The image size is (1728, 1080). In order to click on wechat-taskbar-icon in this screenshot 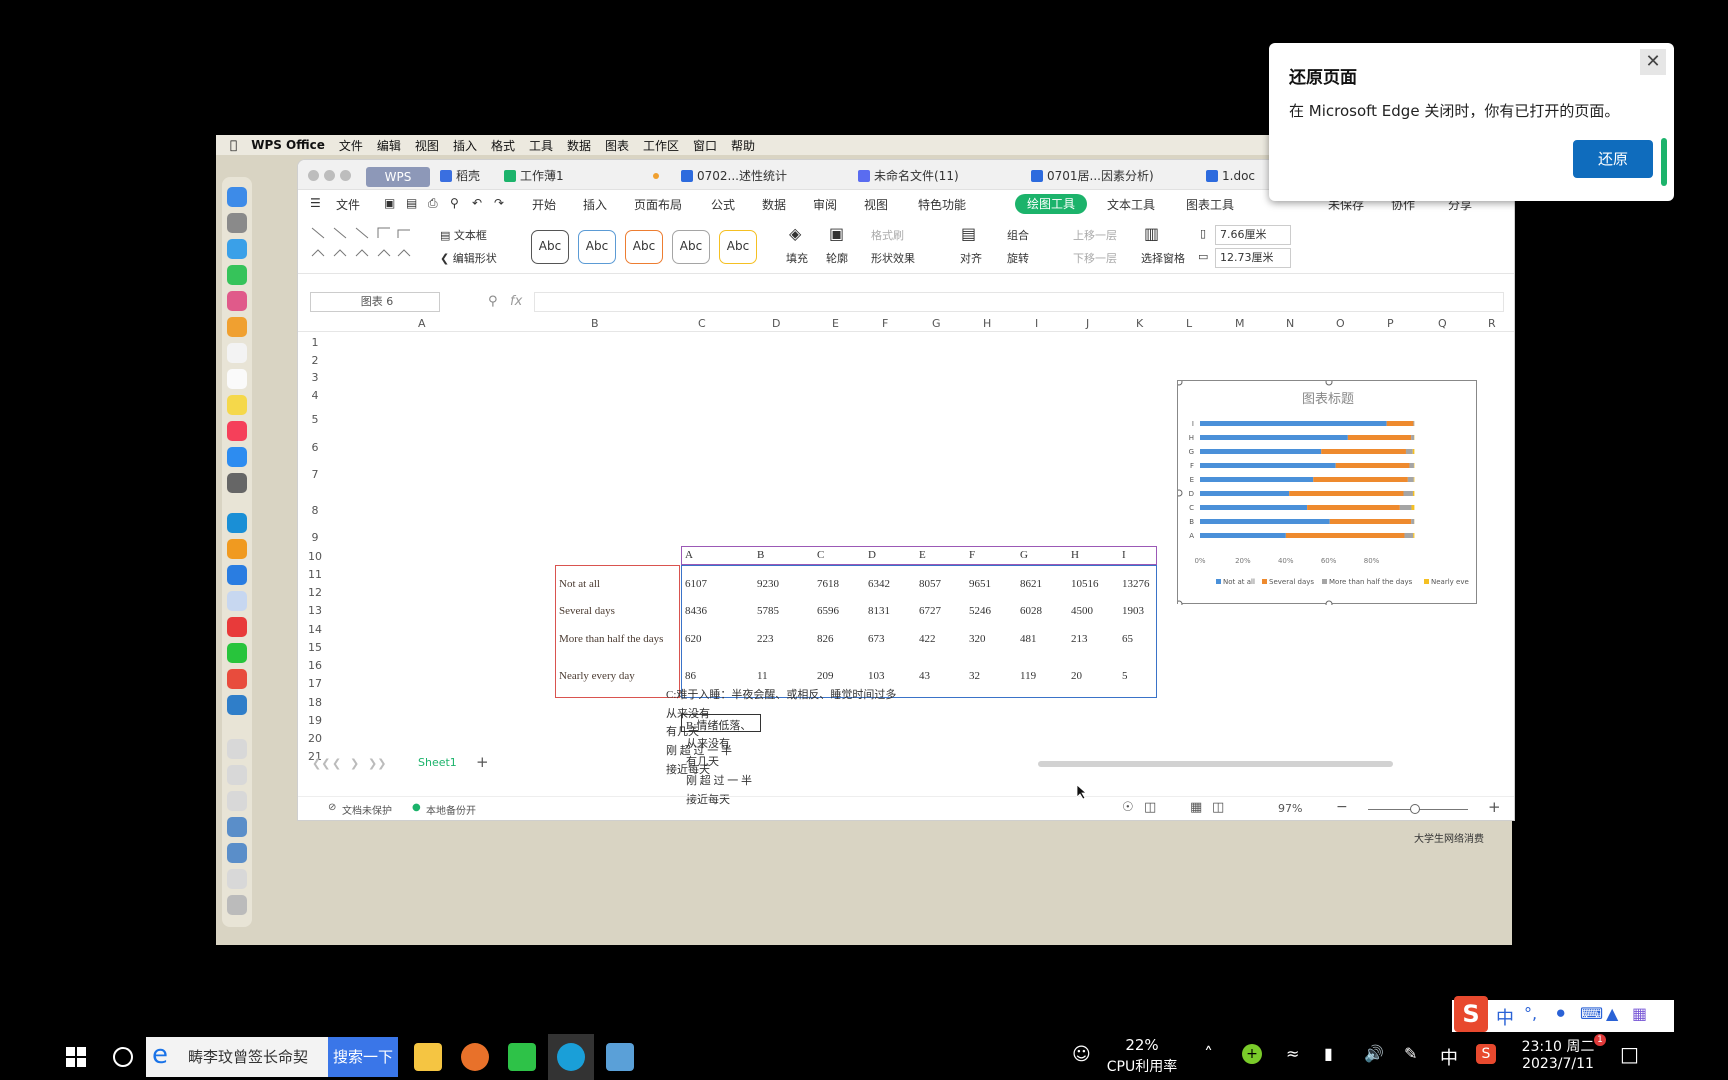, I will do `click(522, 1057)`.